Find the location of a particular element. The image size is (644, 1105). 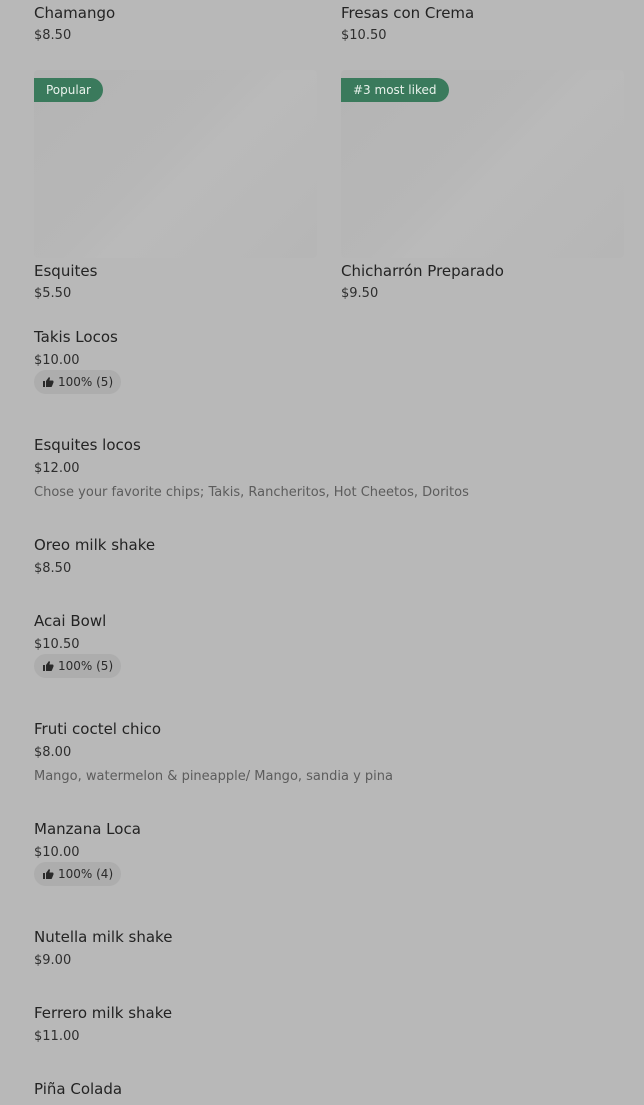

item-name: Piña Colada is located at coordinates (78, 1089).